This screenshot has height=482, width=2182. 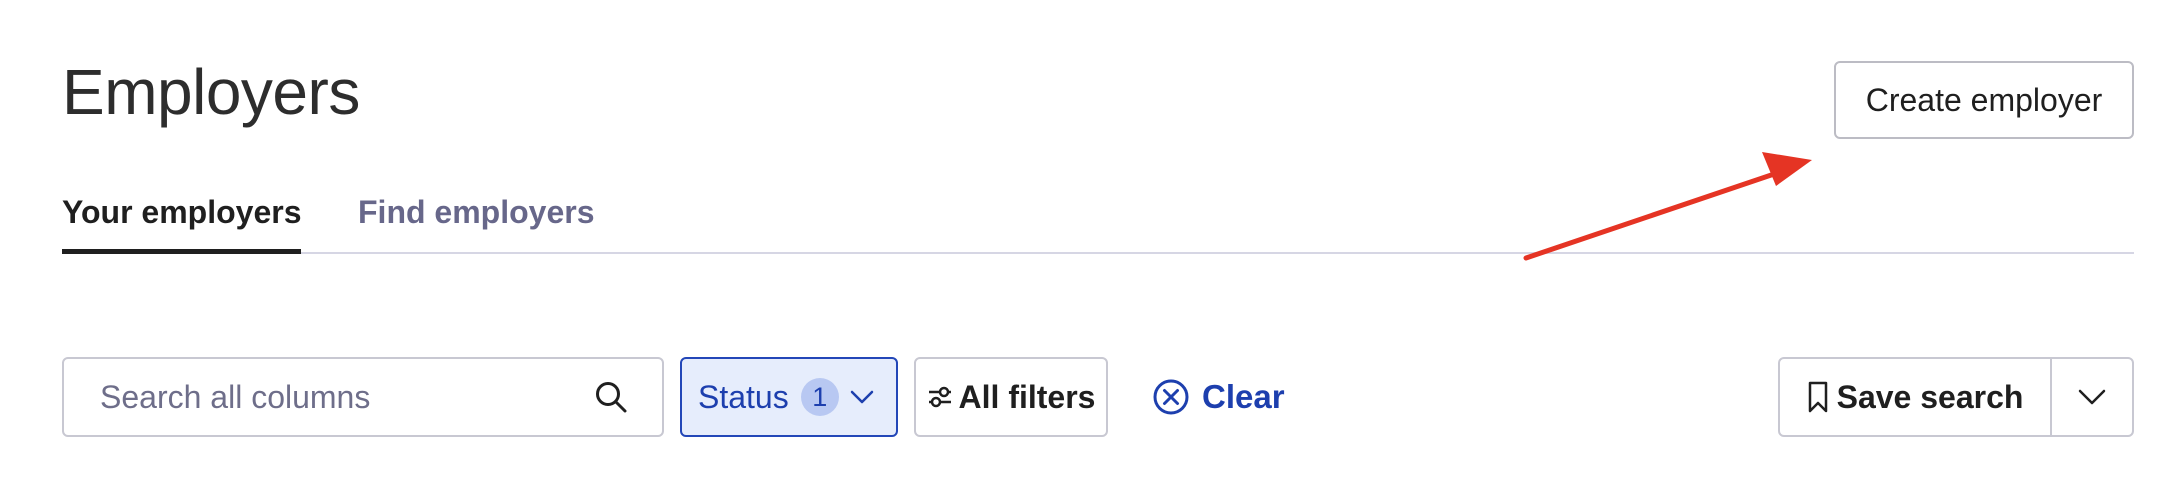 I want to click on tab-your-employers: Your employers, so click(x=182, y=223).